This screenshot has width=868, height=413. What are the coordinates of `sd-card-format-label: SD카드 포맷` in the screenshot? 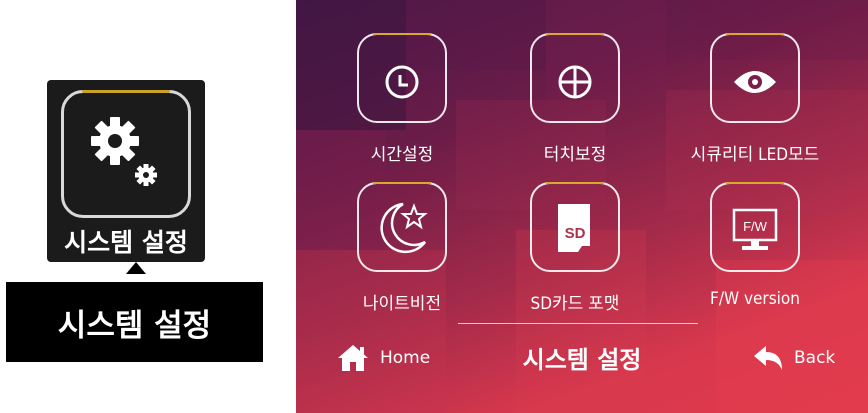 It's located at (575, 304).